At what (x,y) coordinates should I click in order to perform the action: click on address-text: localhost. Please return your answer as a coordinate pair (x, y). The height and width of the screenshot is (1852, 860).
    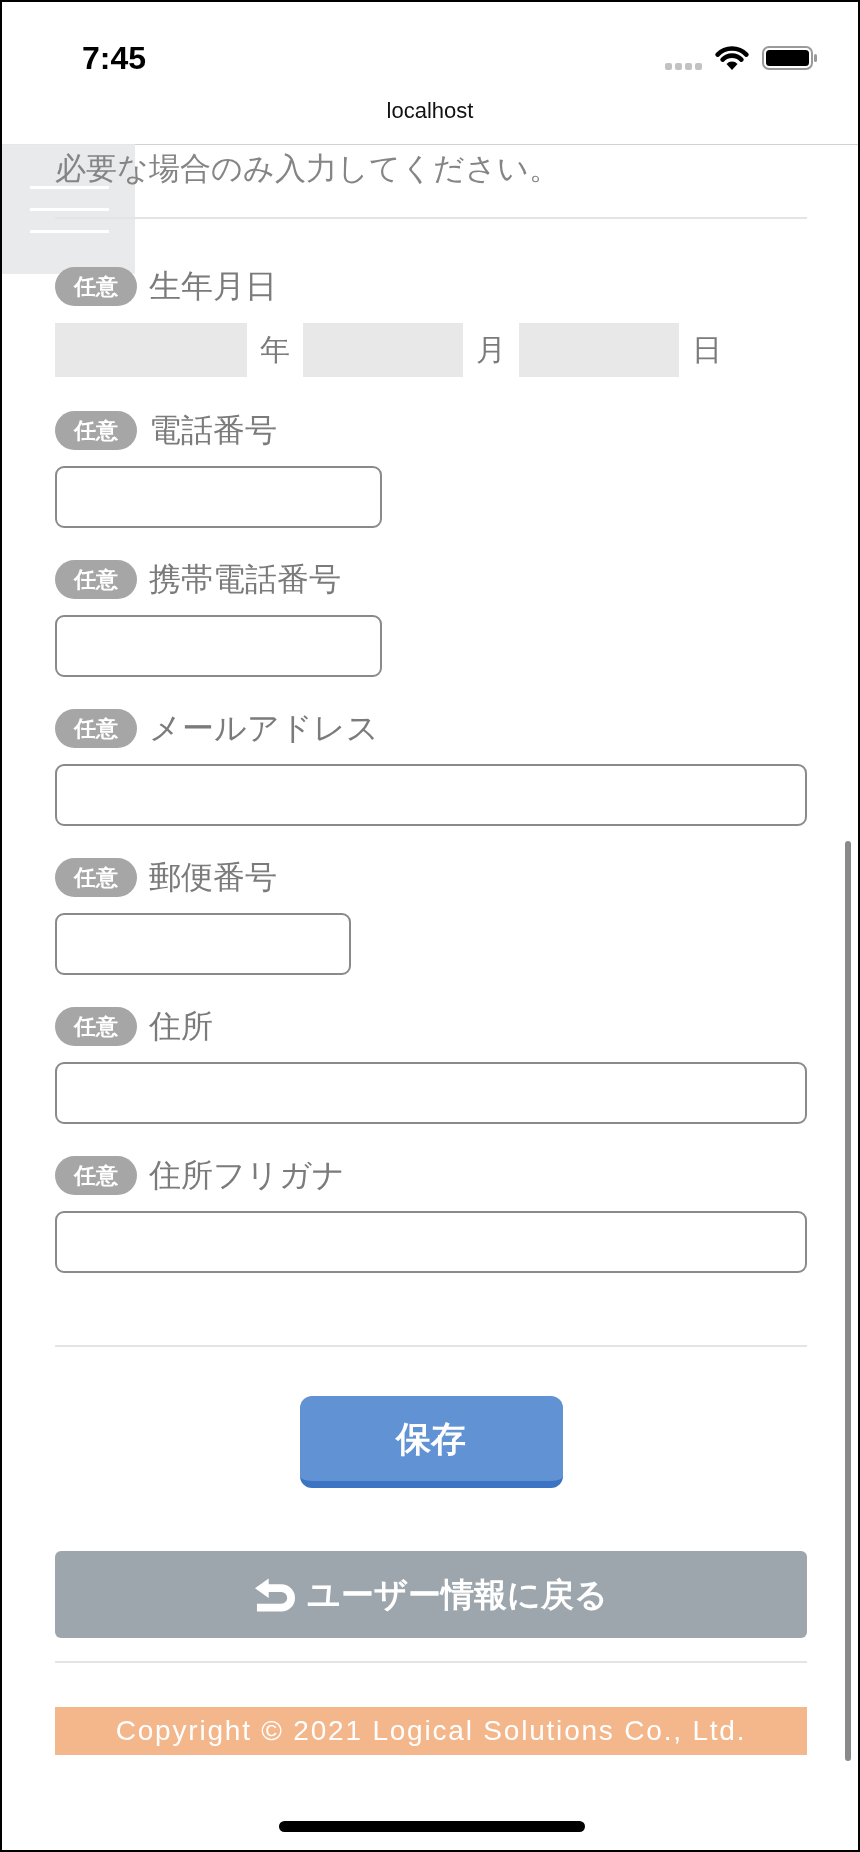
    Looking at the image, I should click on (430, 111).